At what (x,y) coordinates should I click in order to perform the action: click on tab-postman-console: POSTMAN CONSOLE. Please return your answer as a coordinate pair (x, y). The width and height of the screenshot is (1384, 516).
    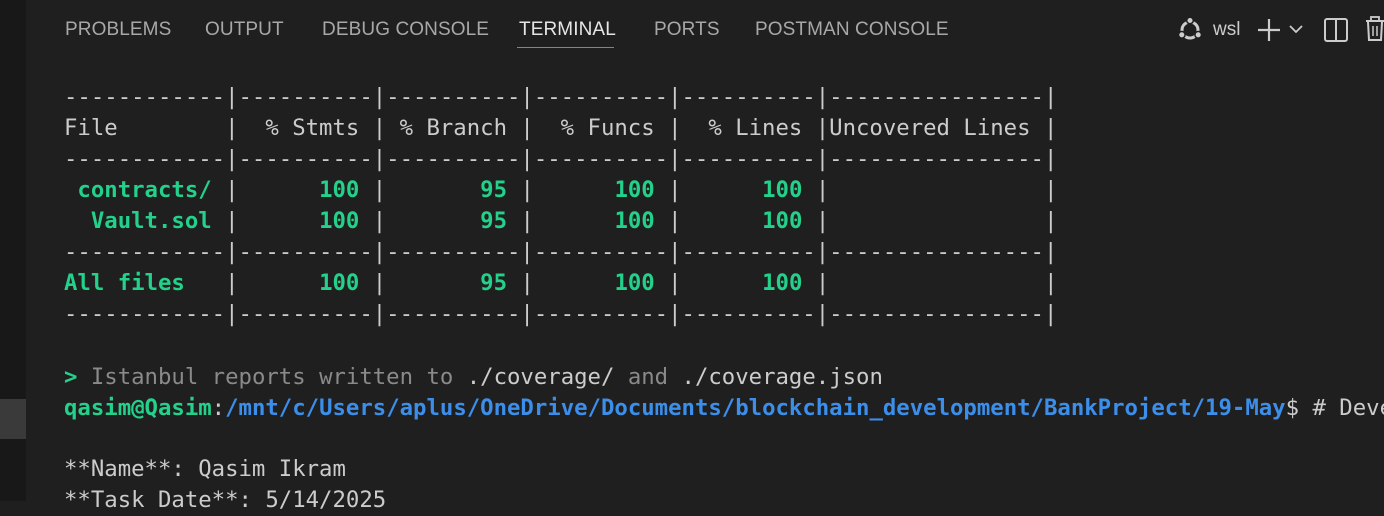
    Looking at the image, I should click on (852, 30).